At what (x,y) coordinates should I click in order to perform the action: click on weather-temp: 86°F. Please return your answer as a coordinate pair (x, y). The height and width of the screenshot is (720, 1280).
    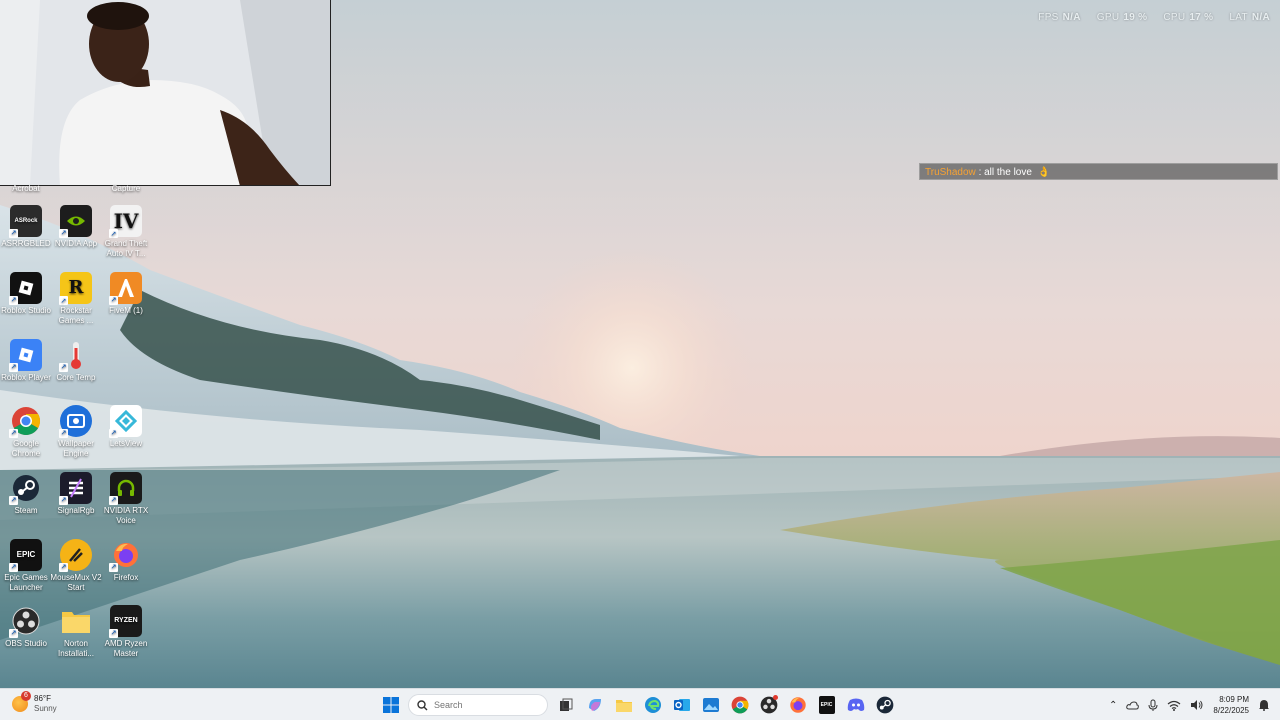
    Looking at the image, I should click on (42, 698).